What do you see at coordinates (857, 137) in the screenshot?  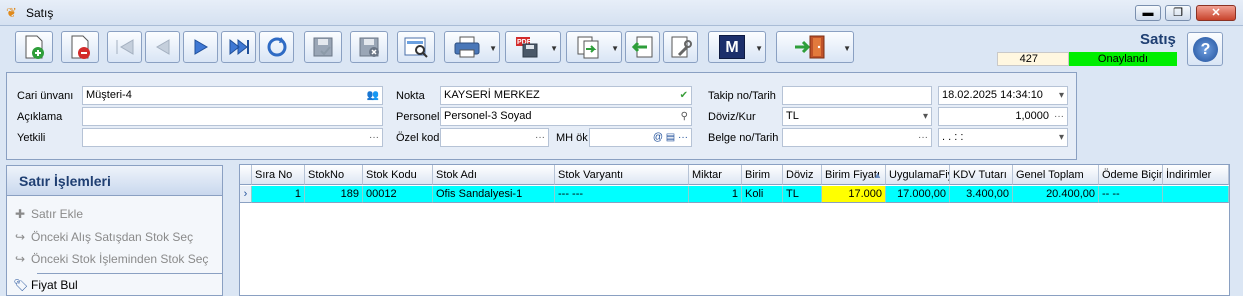 I see `belge-no-field: ···` at bounding box center [857, 137].